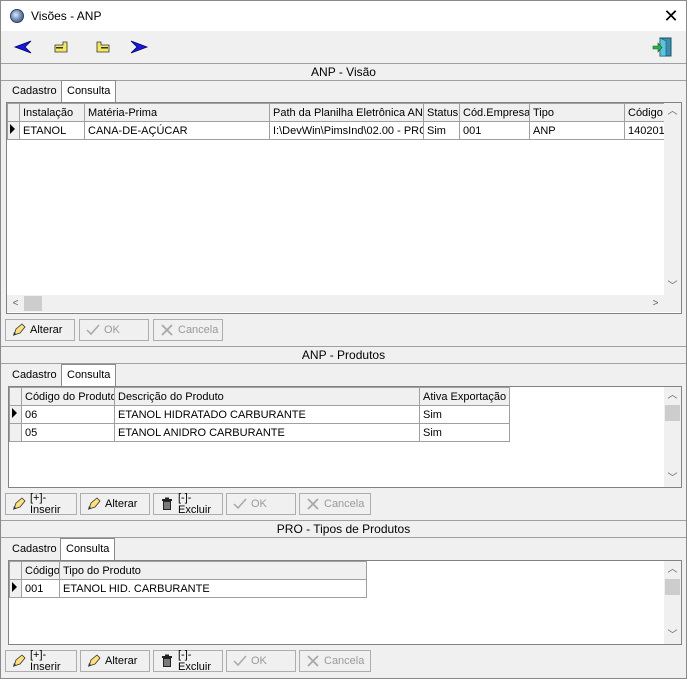  What do you see at coordinates (63, 47) in the screenshot?
I see `previous-record-icon` at bounding box center [63, 47].